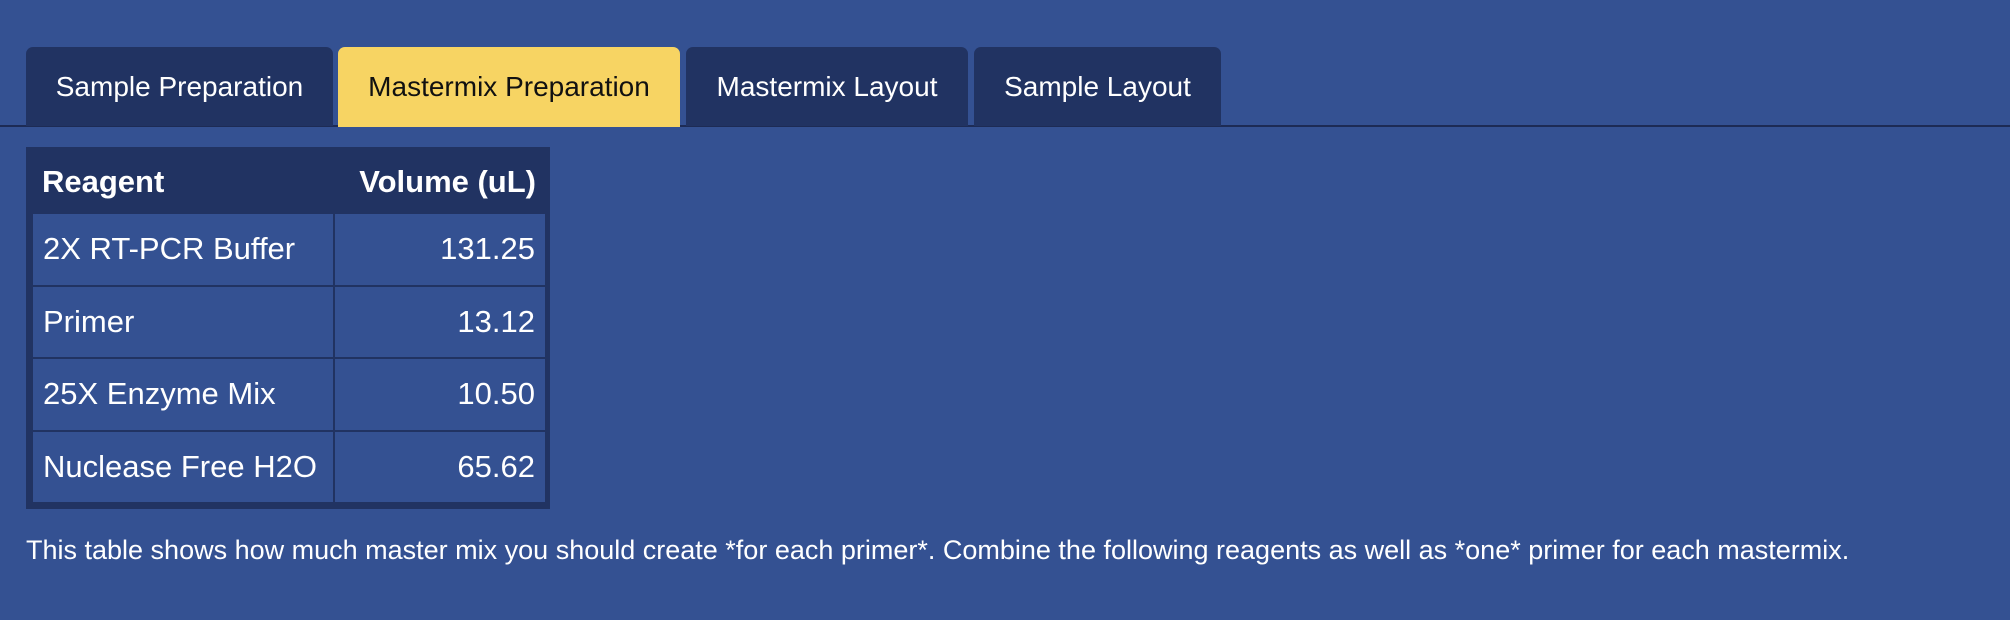 The height and width of the screenshot is (620, 2010). Describe the element at coordinates (183, 182) in the screenshot. I see `column-header-reagent: Reagent` at that location.